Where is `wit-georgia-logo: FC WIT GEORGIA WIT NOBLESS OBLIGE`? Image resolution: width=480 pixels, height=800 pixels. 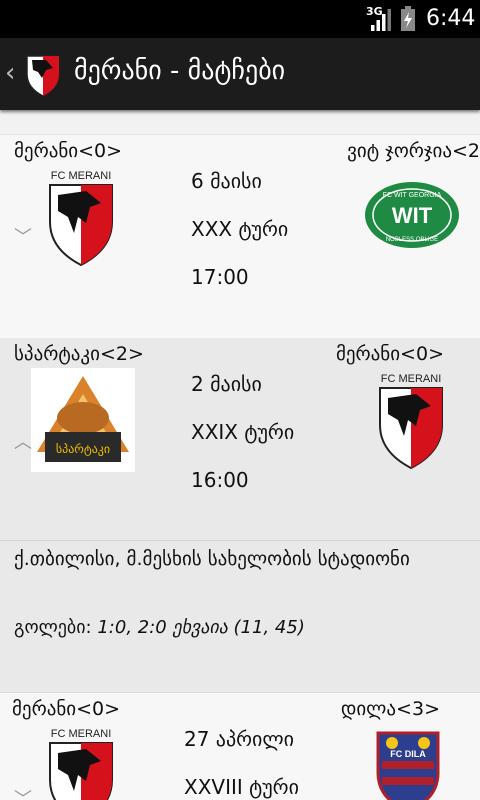
wit-georgia-logo: FC WIT GEORGIA WIT NOBLESS OBLIGE is located at coordinates (412, 215).